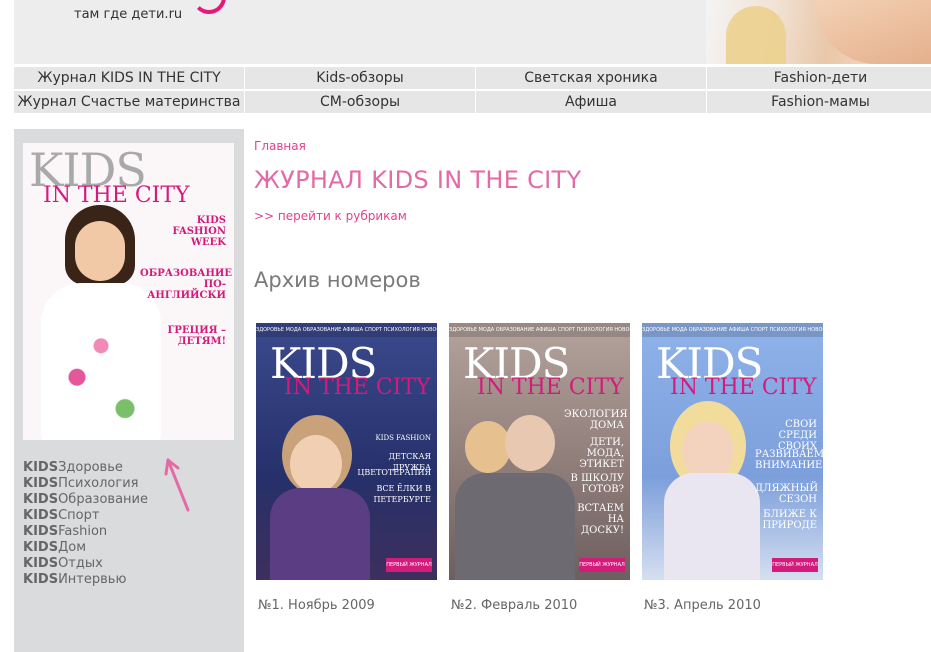 The width and height of the screenshot is (931, 652). I want to click on cover-headline: ДЛЯЖНЫЙ СЕЗОН, so click(787, 494).